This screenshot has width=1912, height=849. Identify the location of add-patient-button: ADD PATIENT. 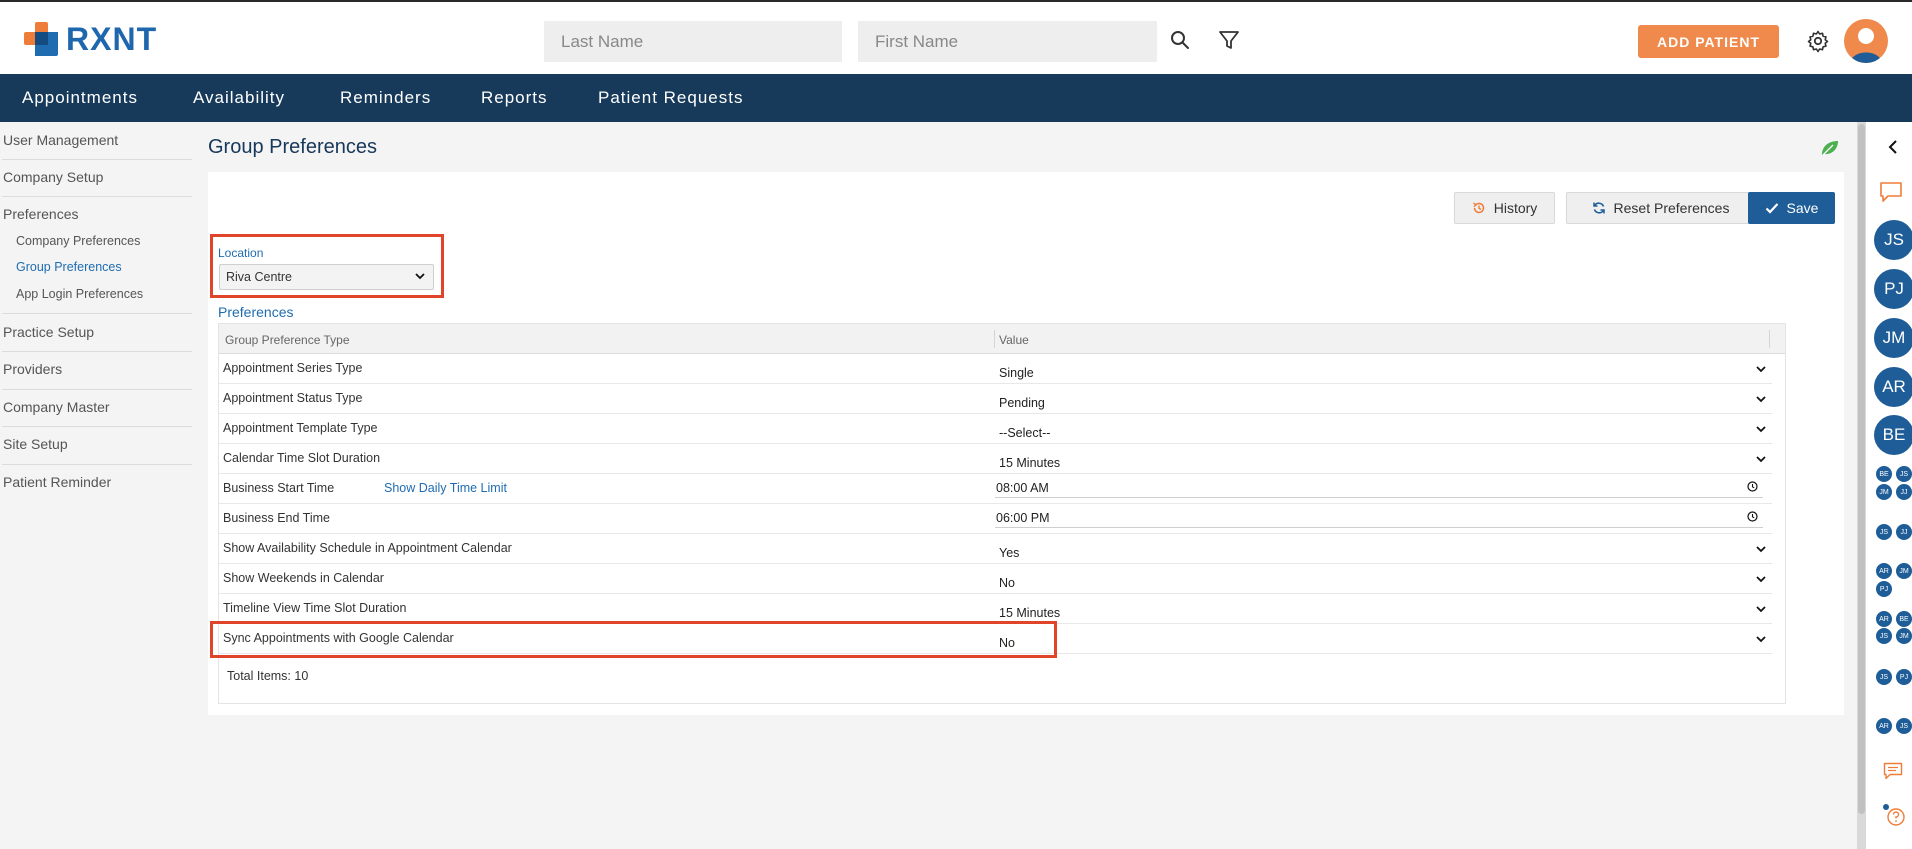
(1708, 41).